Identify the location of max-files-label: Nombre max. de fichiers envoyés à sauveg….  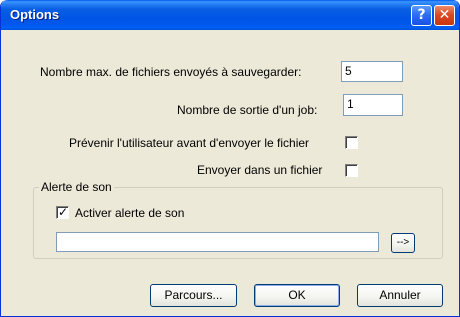
(171, 72).